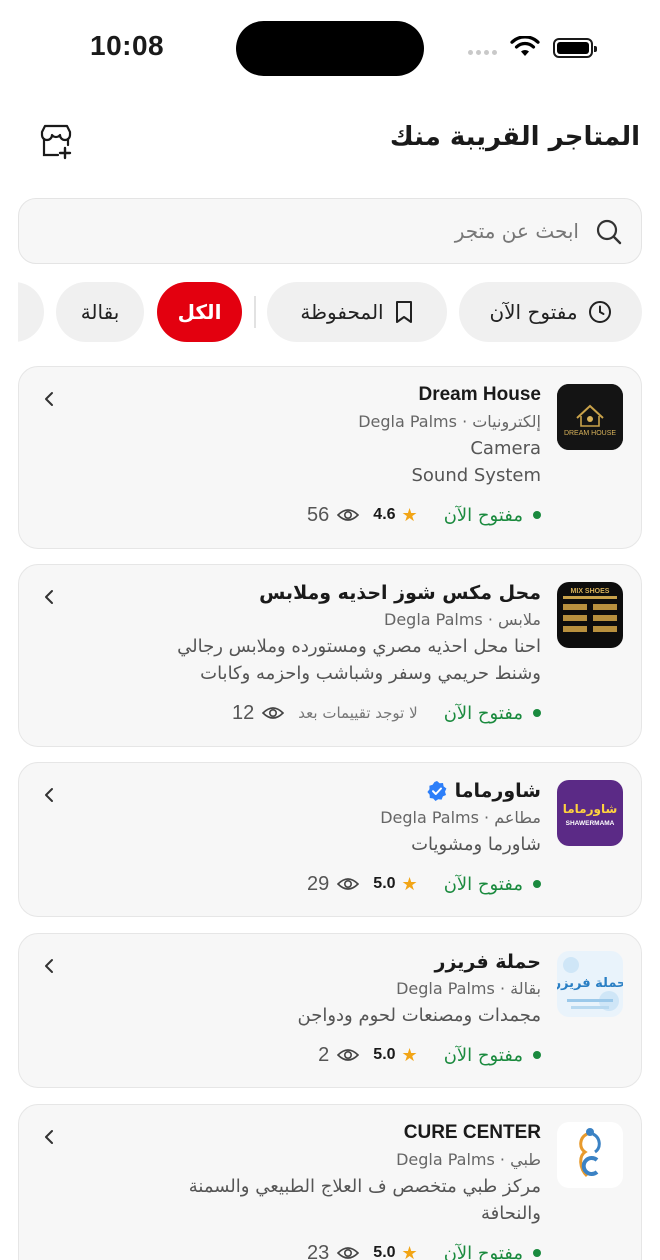  What do you see at coordinates (324, 1054) in the screenshot?
I see `view-count: 2` at bounding box center [324, 1054].